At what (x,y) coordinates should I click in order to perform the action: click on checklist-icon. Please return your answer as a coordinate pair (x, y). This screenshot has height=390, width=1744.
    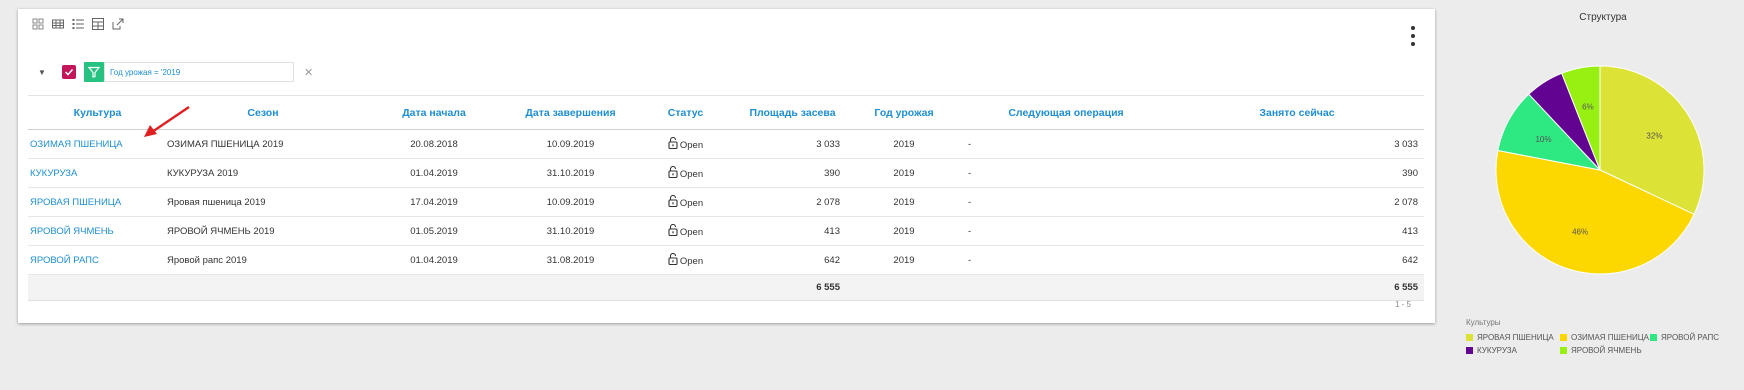
    Looking at the image, I should click on (78, 24).